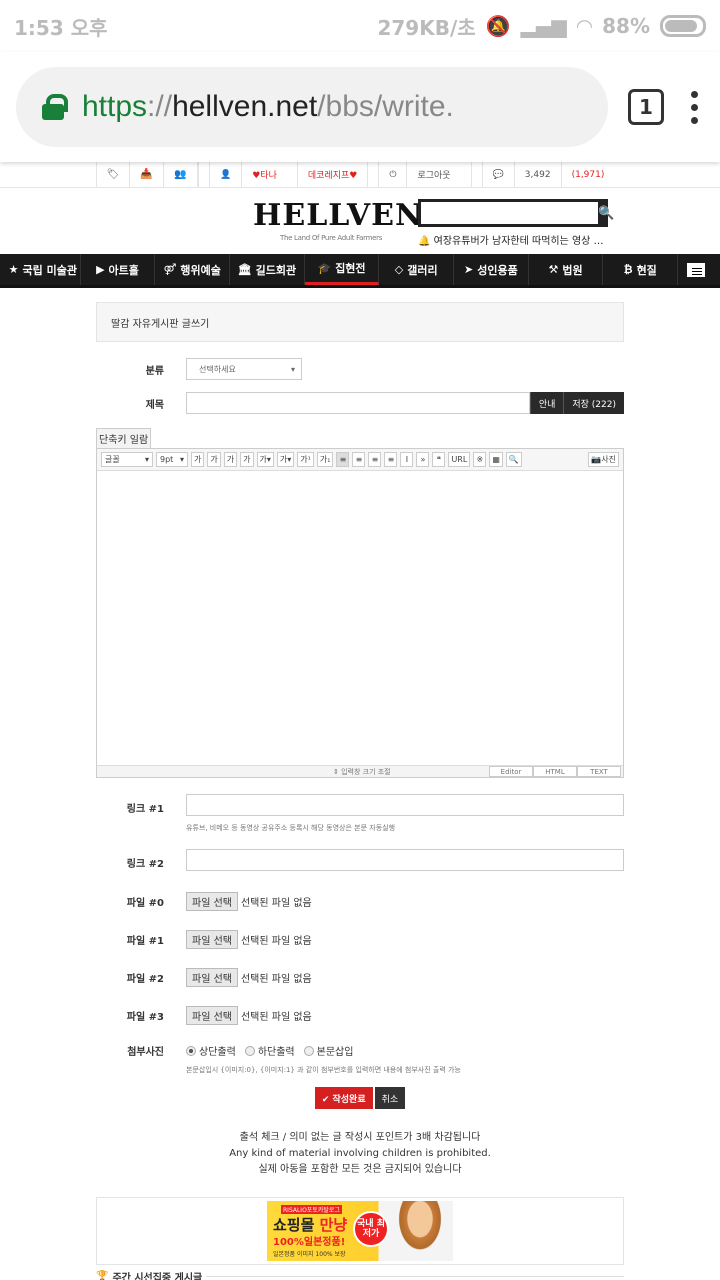 This screenshot has height=1280, width=720. What do you see at coordinates (343, 459) in the screenshot?
I see `align-left-icon: ≡` at bounding box center [343, 459].